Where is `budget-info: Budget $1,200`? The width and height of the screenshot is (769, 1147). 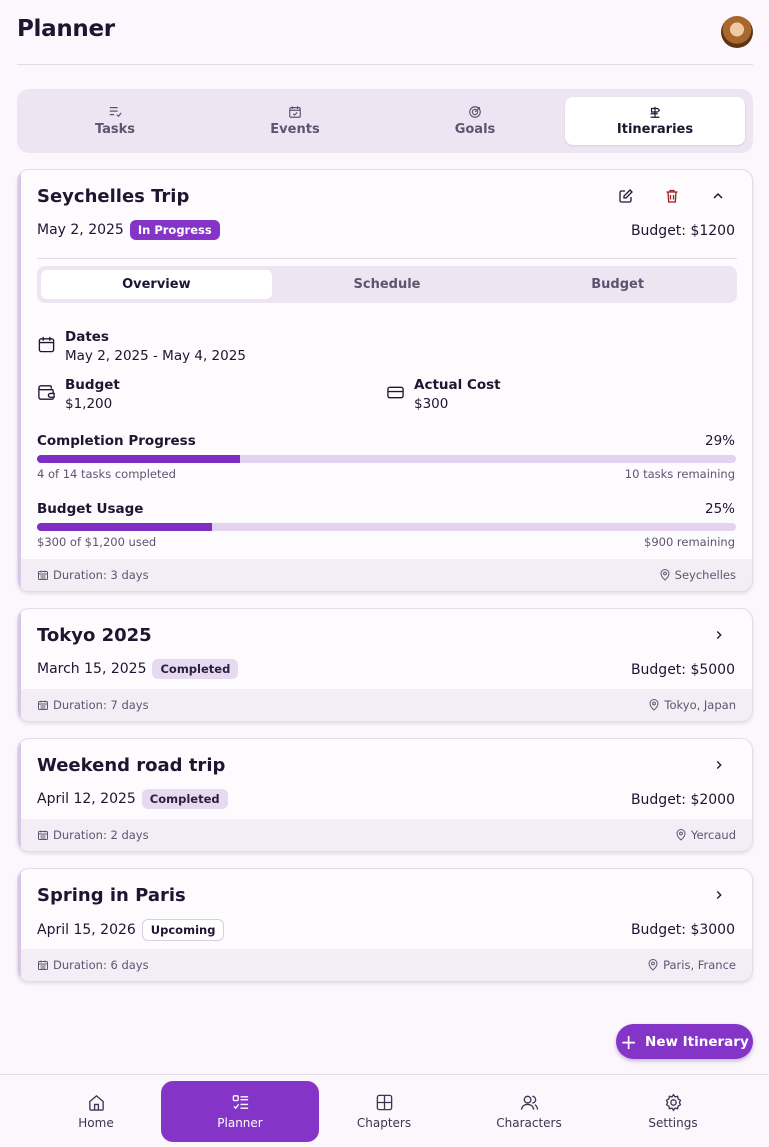 budget-info: Budget $1,200 is located at coordinates (78, 395).